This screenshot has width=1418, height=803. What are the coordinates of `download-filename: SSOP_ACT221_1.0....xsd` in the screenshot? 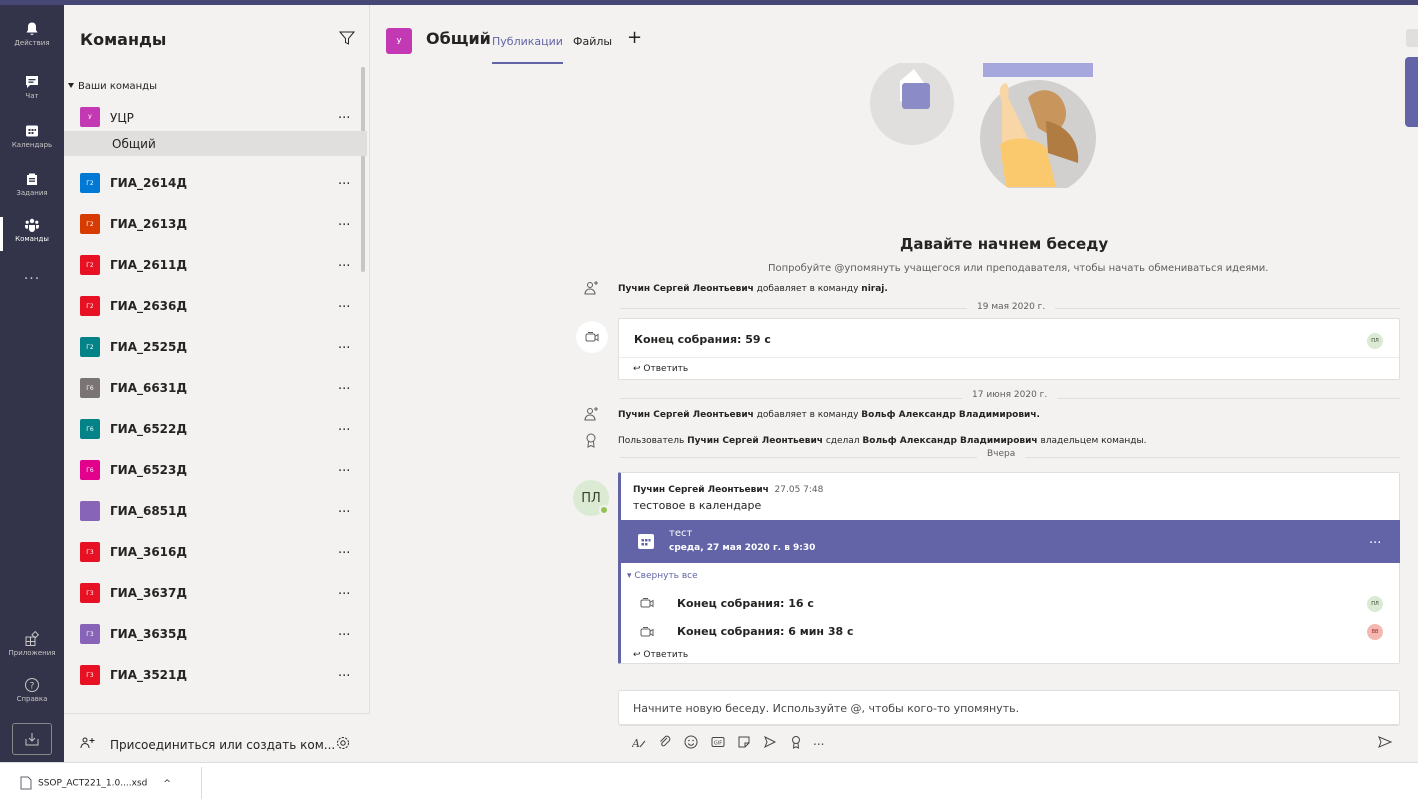 It's located at (93, 783).